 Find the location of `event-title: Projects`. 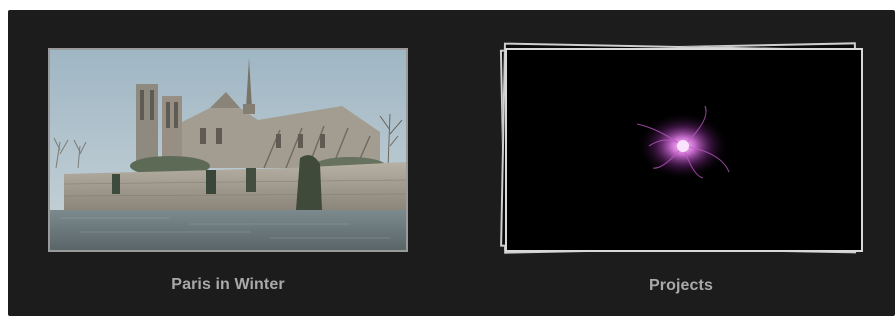

event-title: Projects is located at coordinates (681, 285).